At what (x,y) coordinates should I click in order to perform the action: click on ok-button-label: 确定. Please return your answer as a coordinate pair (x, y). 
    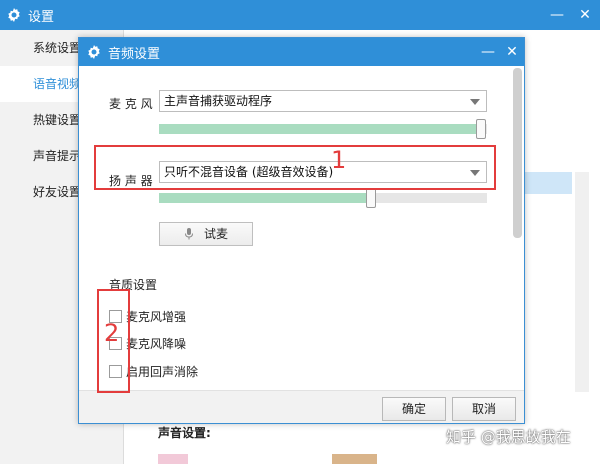
    Looking at the image, I should click on (413, 409).